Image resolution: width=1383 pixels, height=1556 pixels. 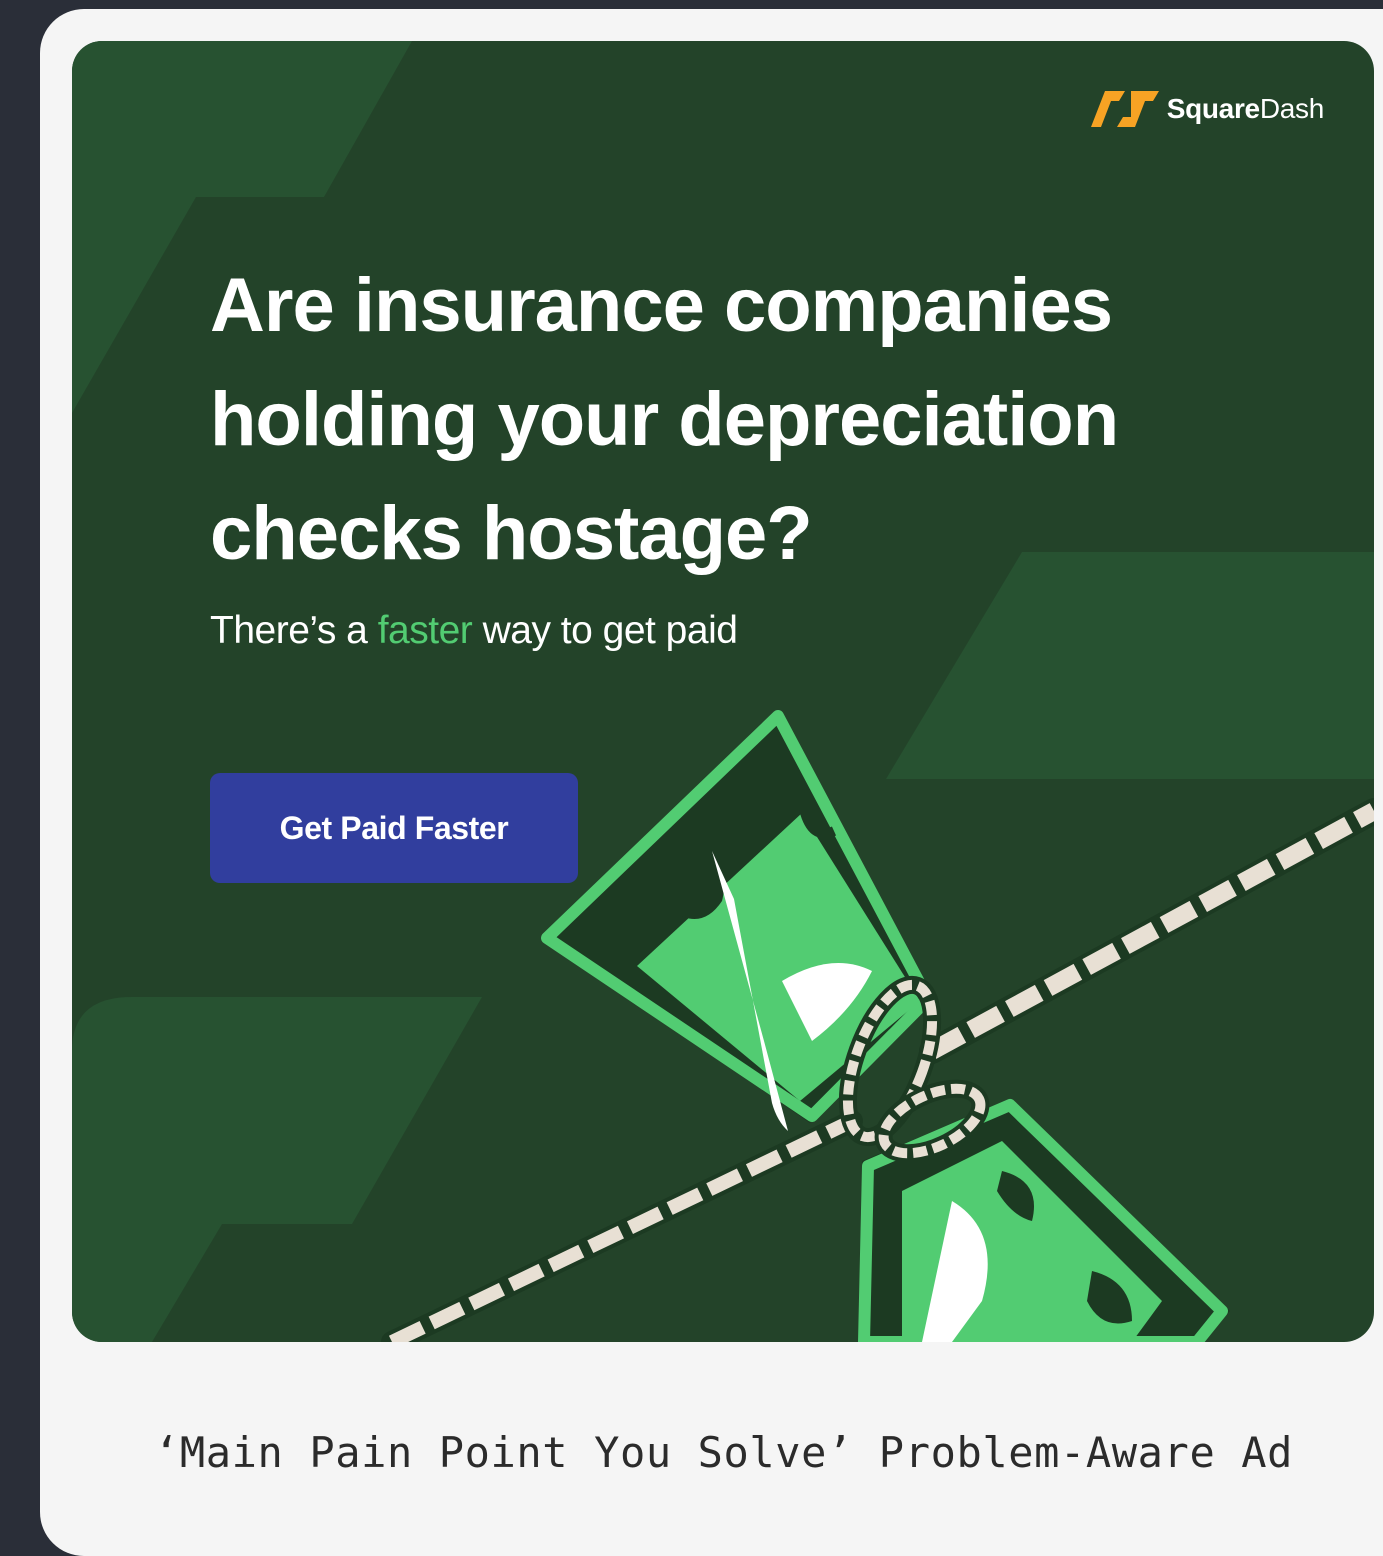 What do you see at coordinates (737, 920) in the screenshot?
I see `upper-bill` at bounding box center [737, 920].